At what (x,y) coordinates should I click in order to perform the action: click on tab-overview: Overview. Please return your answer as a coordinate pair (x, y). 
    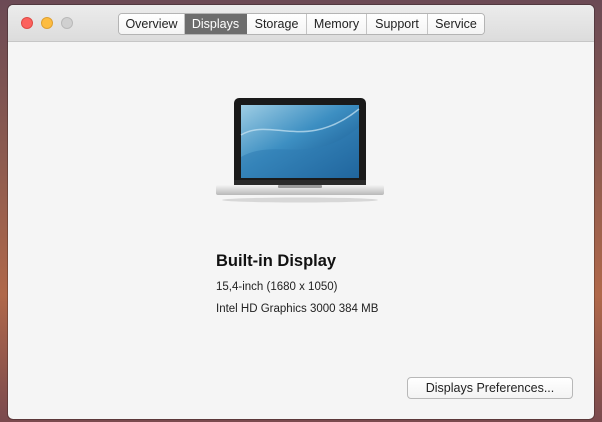
    Looking at the image, I should click on (152, 24).